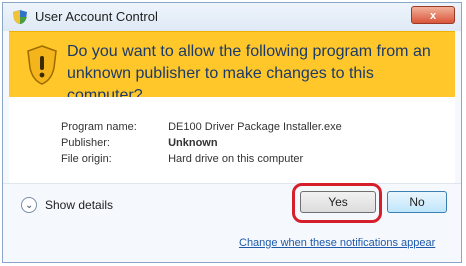 The image size is (466, 266). I want to click on show-details-label: Show details, so click(79, 205).